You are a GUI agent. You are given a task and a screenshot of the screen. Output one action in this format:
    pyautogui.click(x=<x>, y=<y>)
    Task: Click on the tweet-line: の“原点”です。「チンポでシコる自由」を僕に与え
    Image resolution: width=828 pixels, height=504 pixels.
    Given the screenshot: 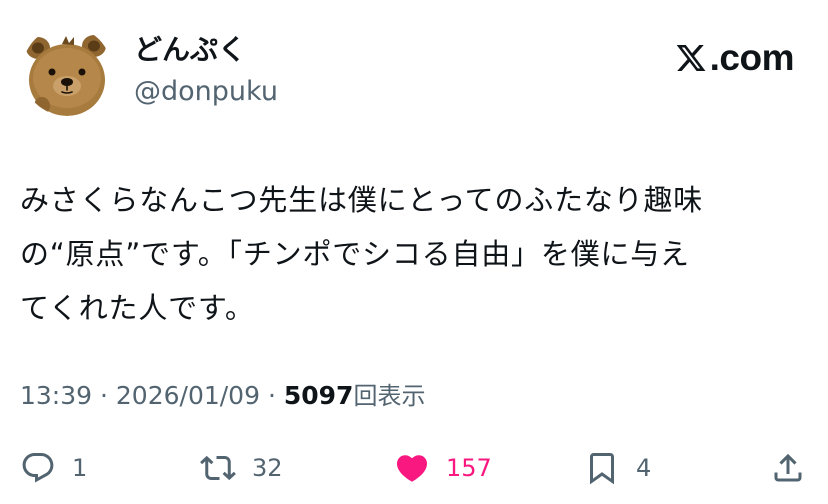 What is the action you would take?
    pyautogui.click(x=355, y=254)
    